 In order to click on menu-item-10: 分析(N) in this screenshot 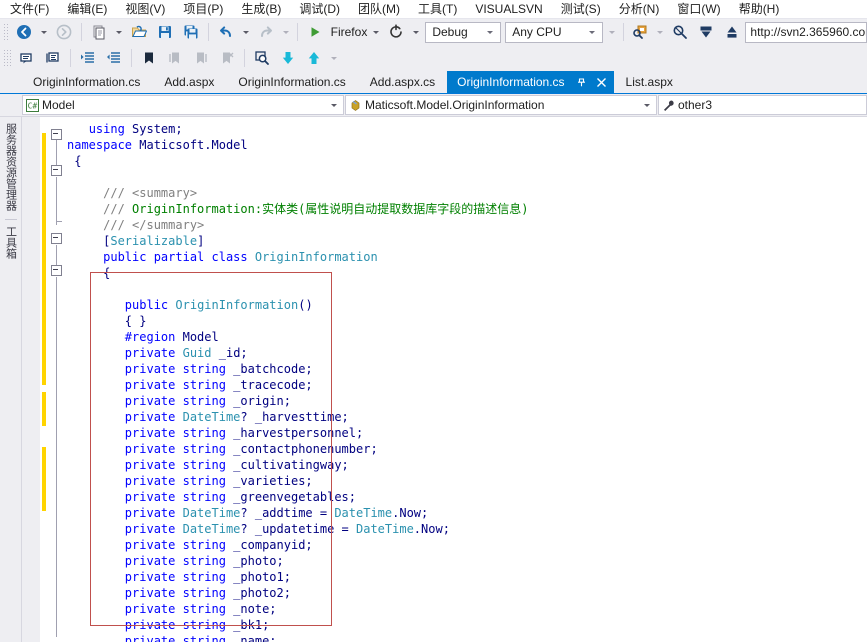, I will do `click(639, 9)`.